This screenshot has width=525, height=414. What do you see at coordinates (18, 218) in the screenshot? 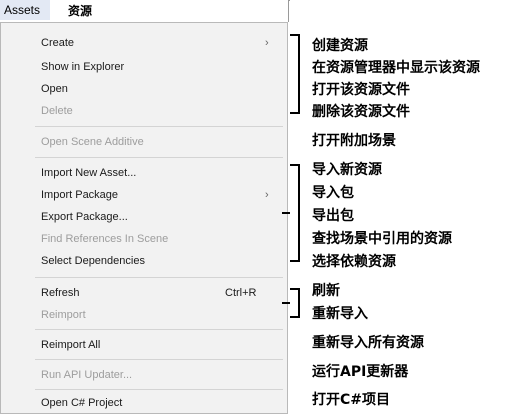
I see `menu-icon-gutter` at bounding box center [18, 218].